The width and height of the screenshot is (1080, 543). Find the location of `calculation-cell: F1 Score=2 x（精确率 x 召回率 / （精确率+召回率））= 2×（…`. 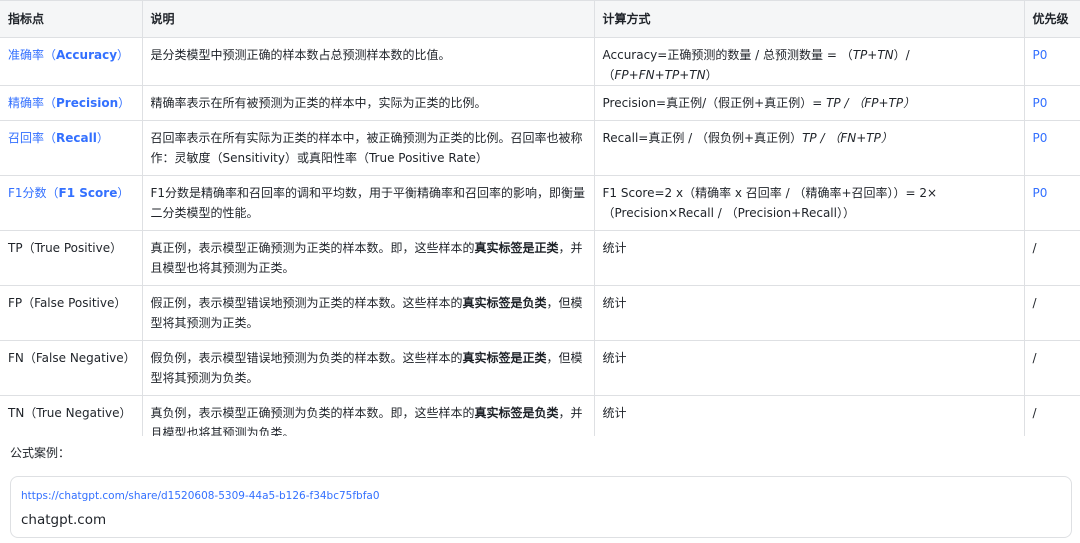

calculation-cell: F1 Score=2 x（精确率 x 召回率 / （精确率+召回率））= 2×（… is located at coordinates (809, 203).